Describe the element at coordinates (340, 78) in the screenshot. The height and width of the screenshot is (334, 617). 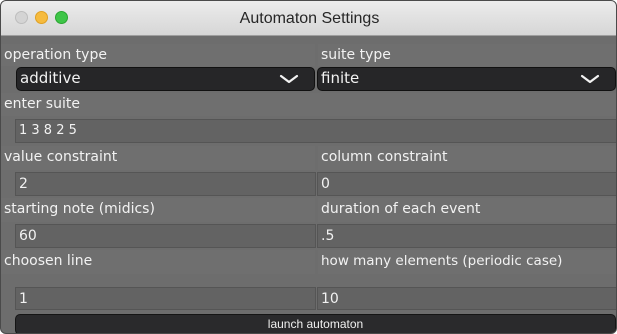
I see `suite-type-value: finite` at that location.